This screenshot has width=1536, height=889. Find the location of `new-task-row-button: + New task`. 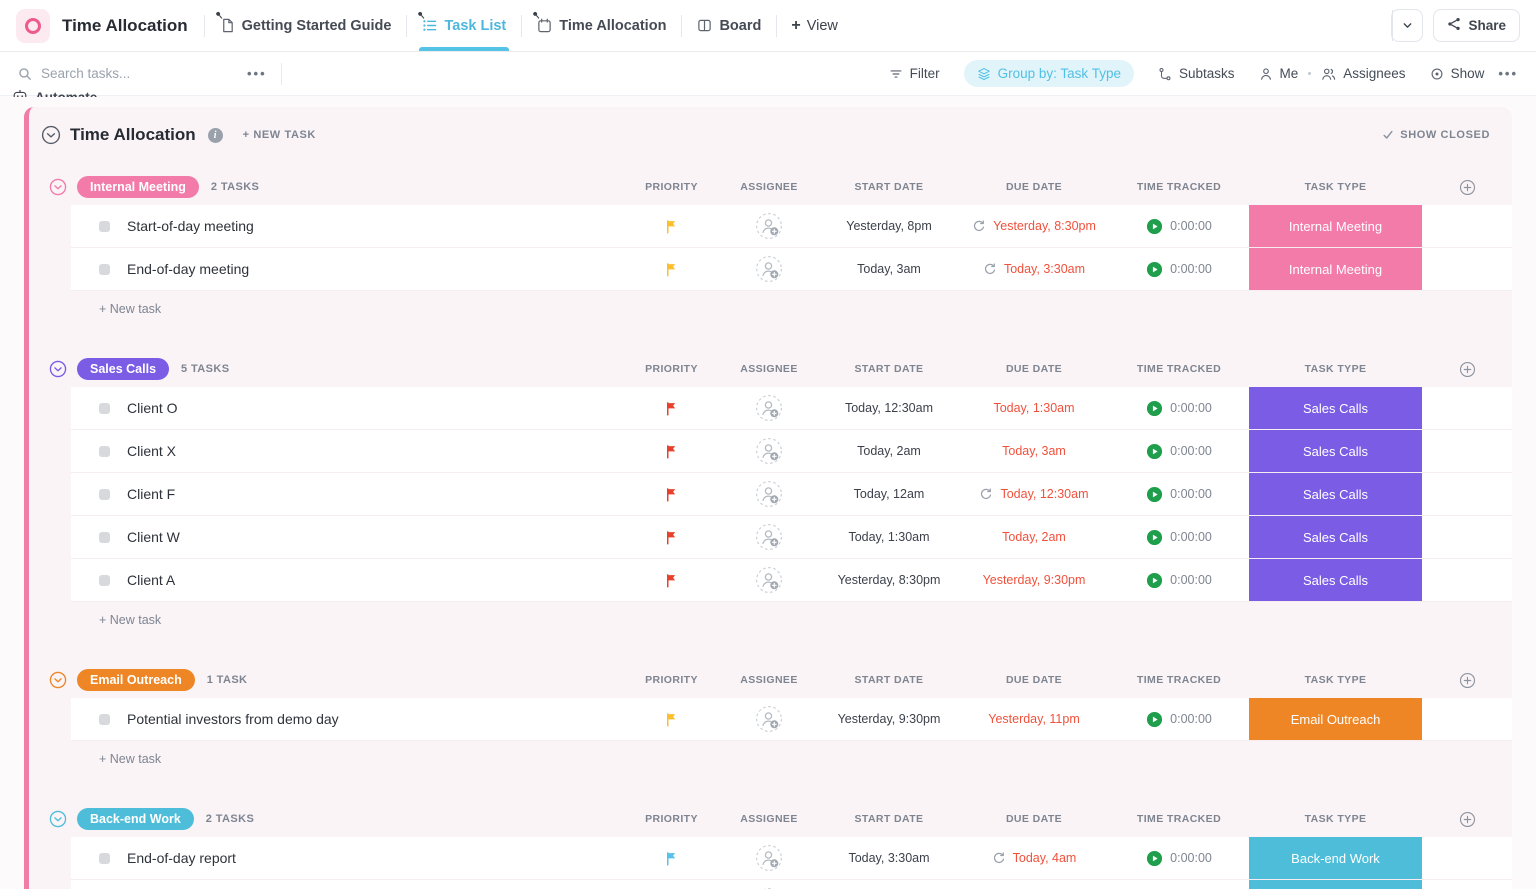

new-task-row-button: + New task is located at coordinates (777, 619).